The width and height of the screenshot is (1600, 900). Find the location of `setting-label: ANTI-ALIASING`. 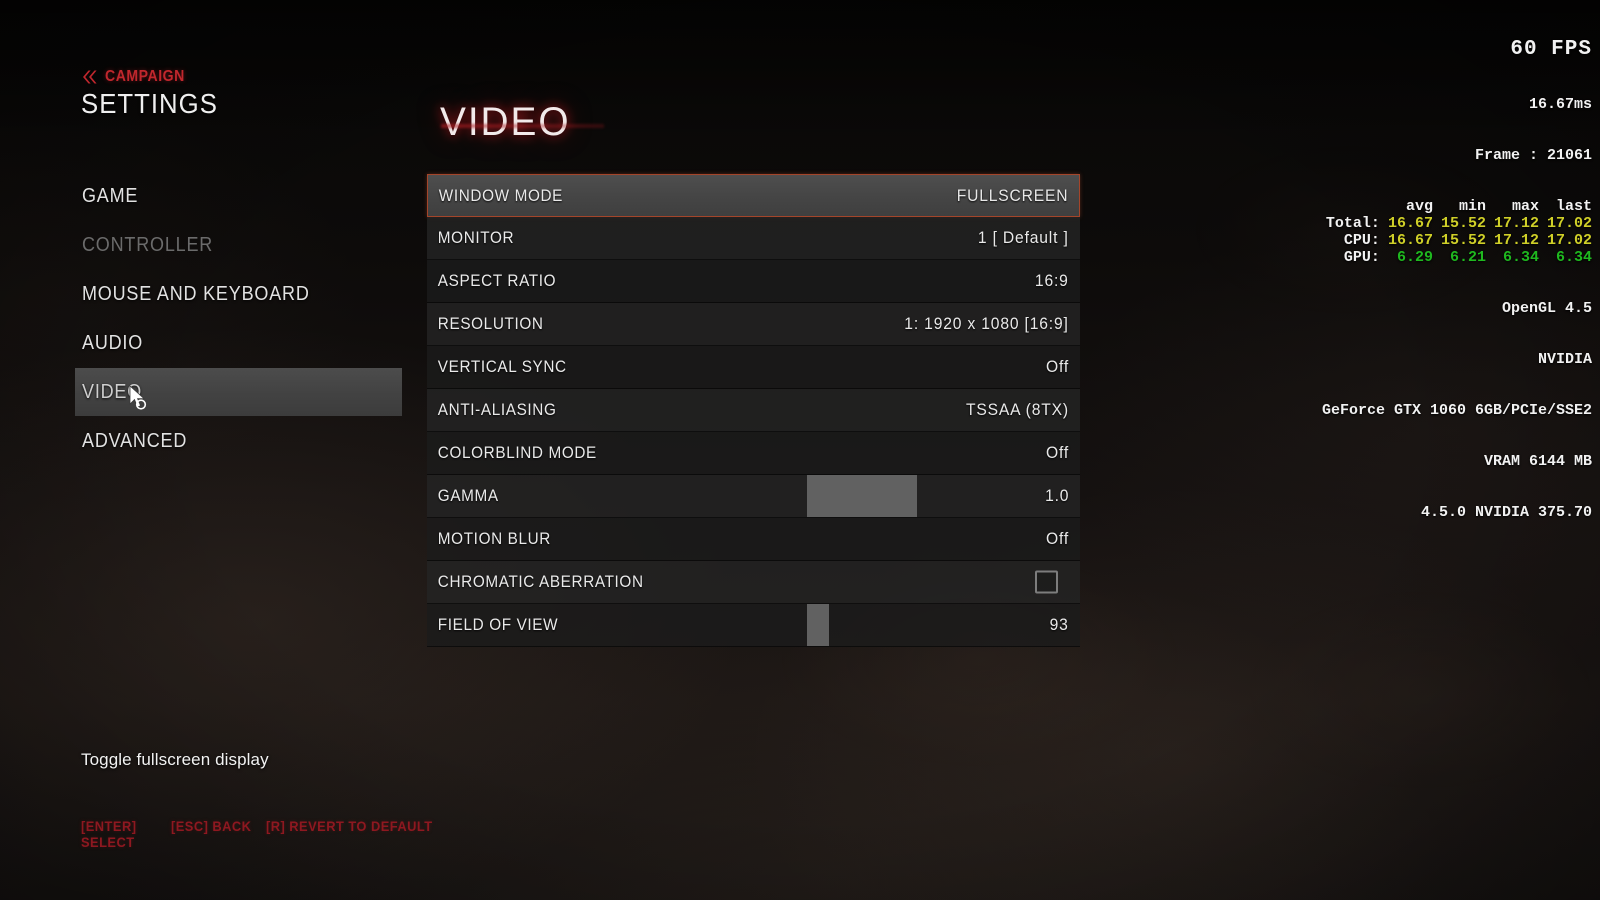

setting-label: ANTI-ALIASING is located at coordinates (497, 409).